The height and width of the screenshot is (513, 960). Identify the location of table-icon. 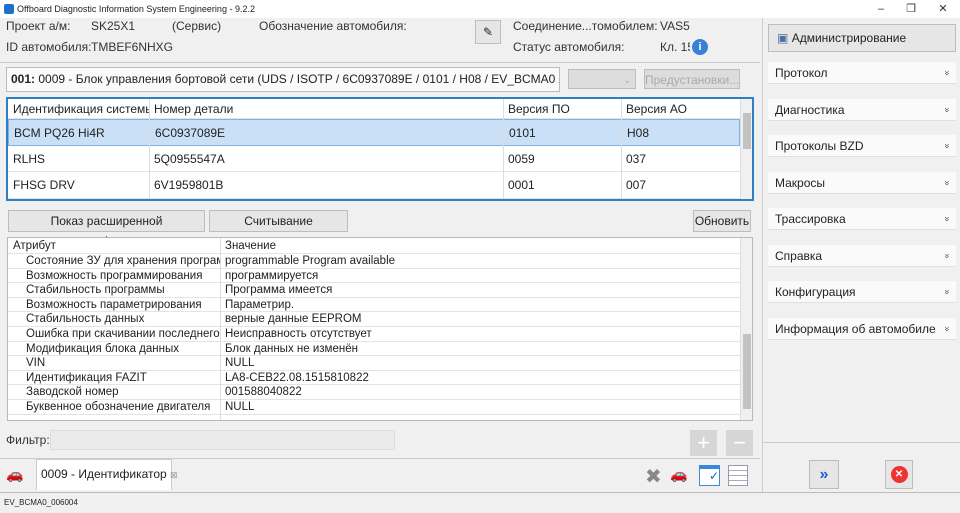
(738, 475).